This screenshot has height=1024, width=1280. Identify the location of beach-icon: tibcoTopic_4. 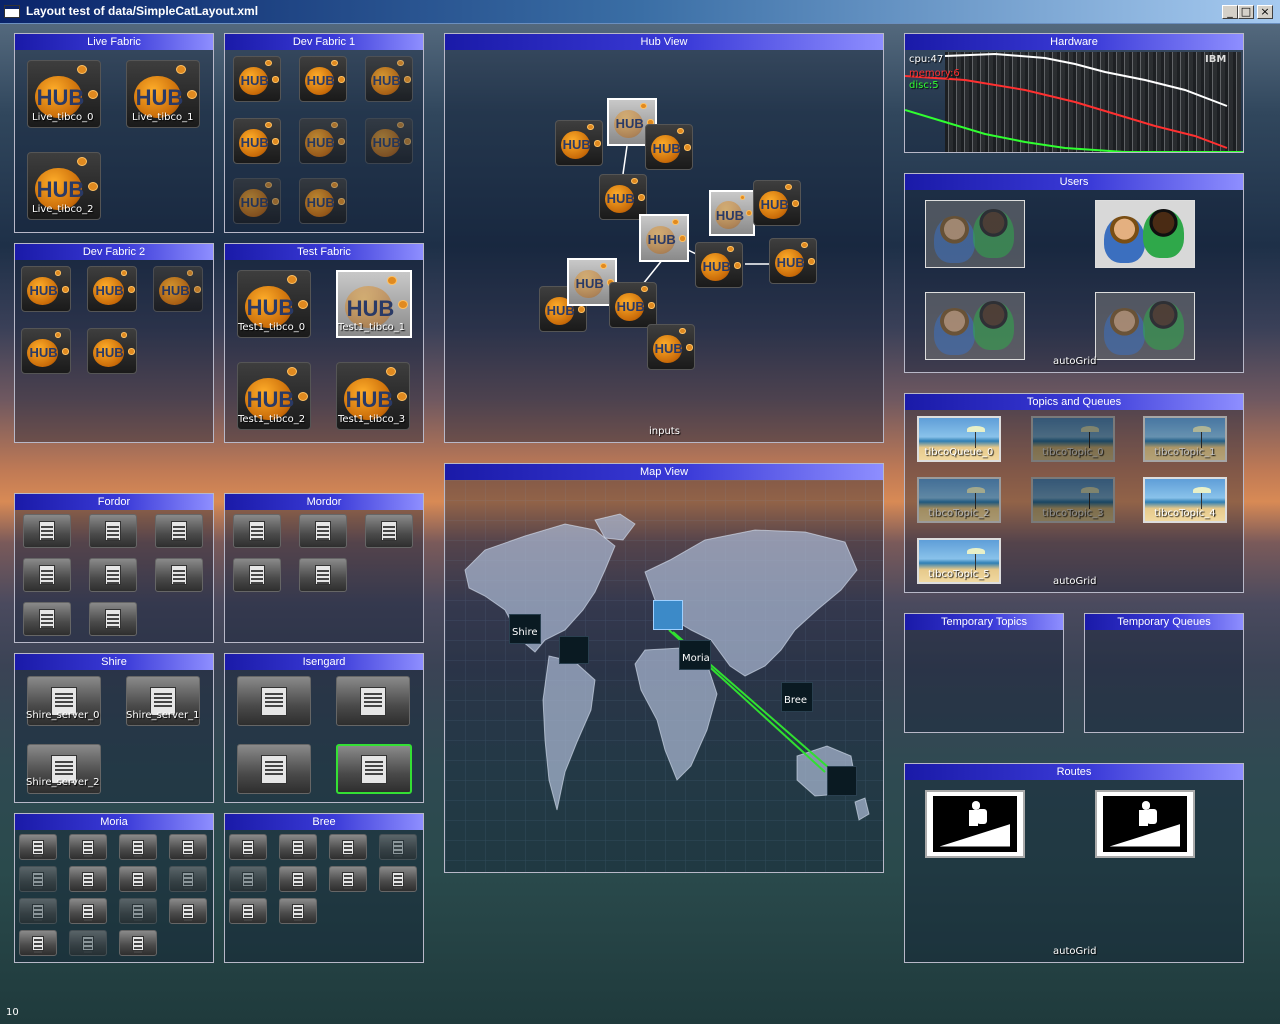
(1185, 500).